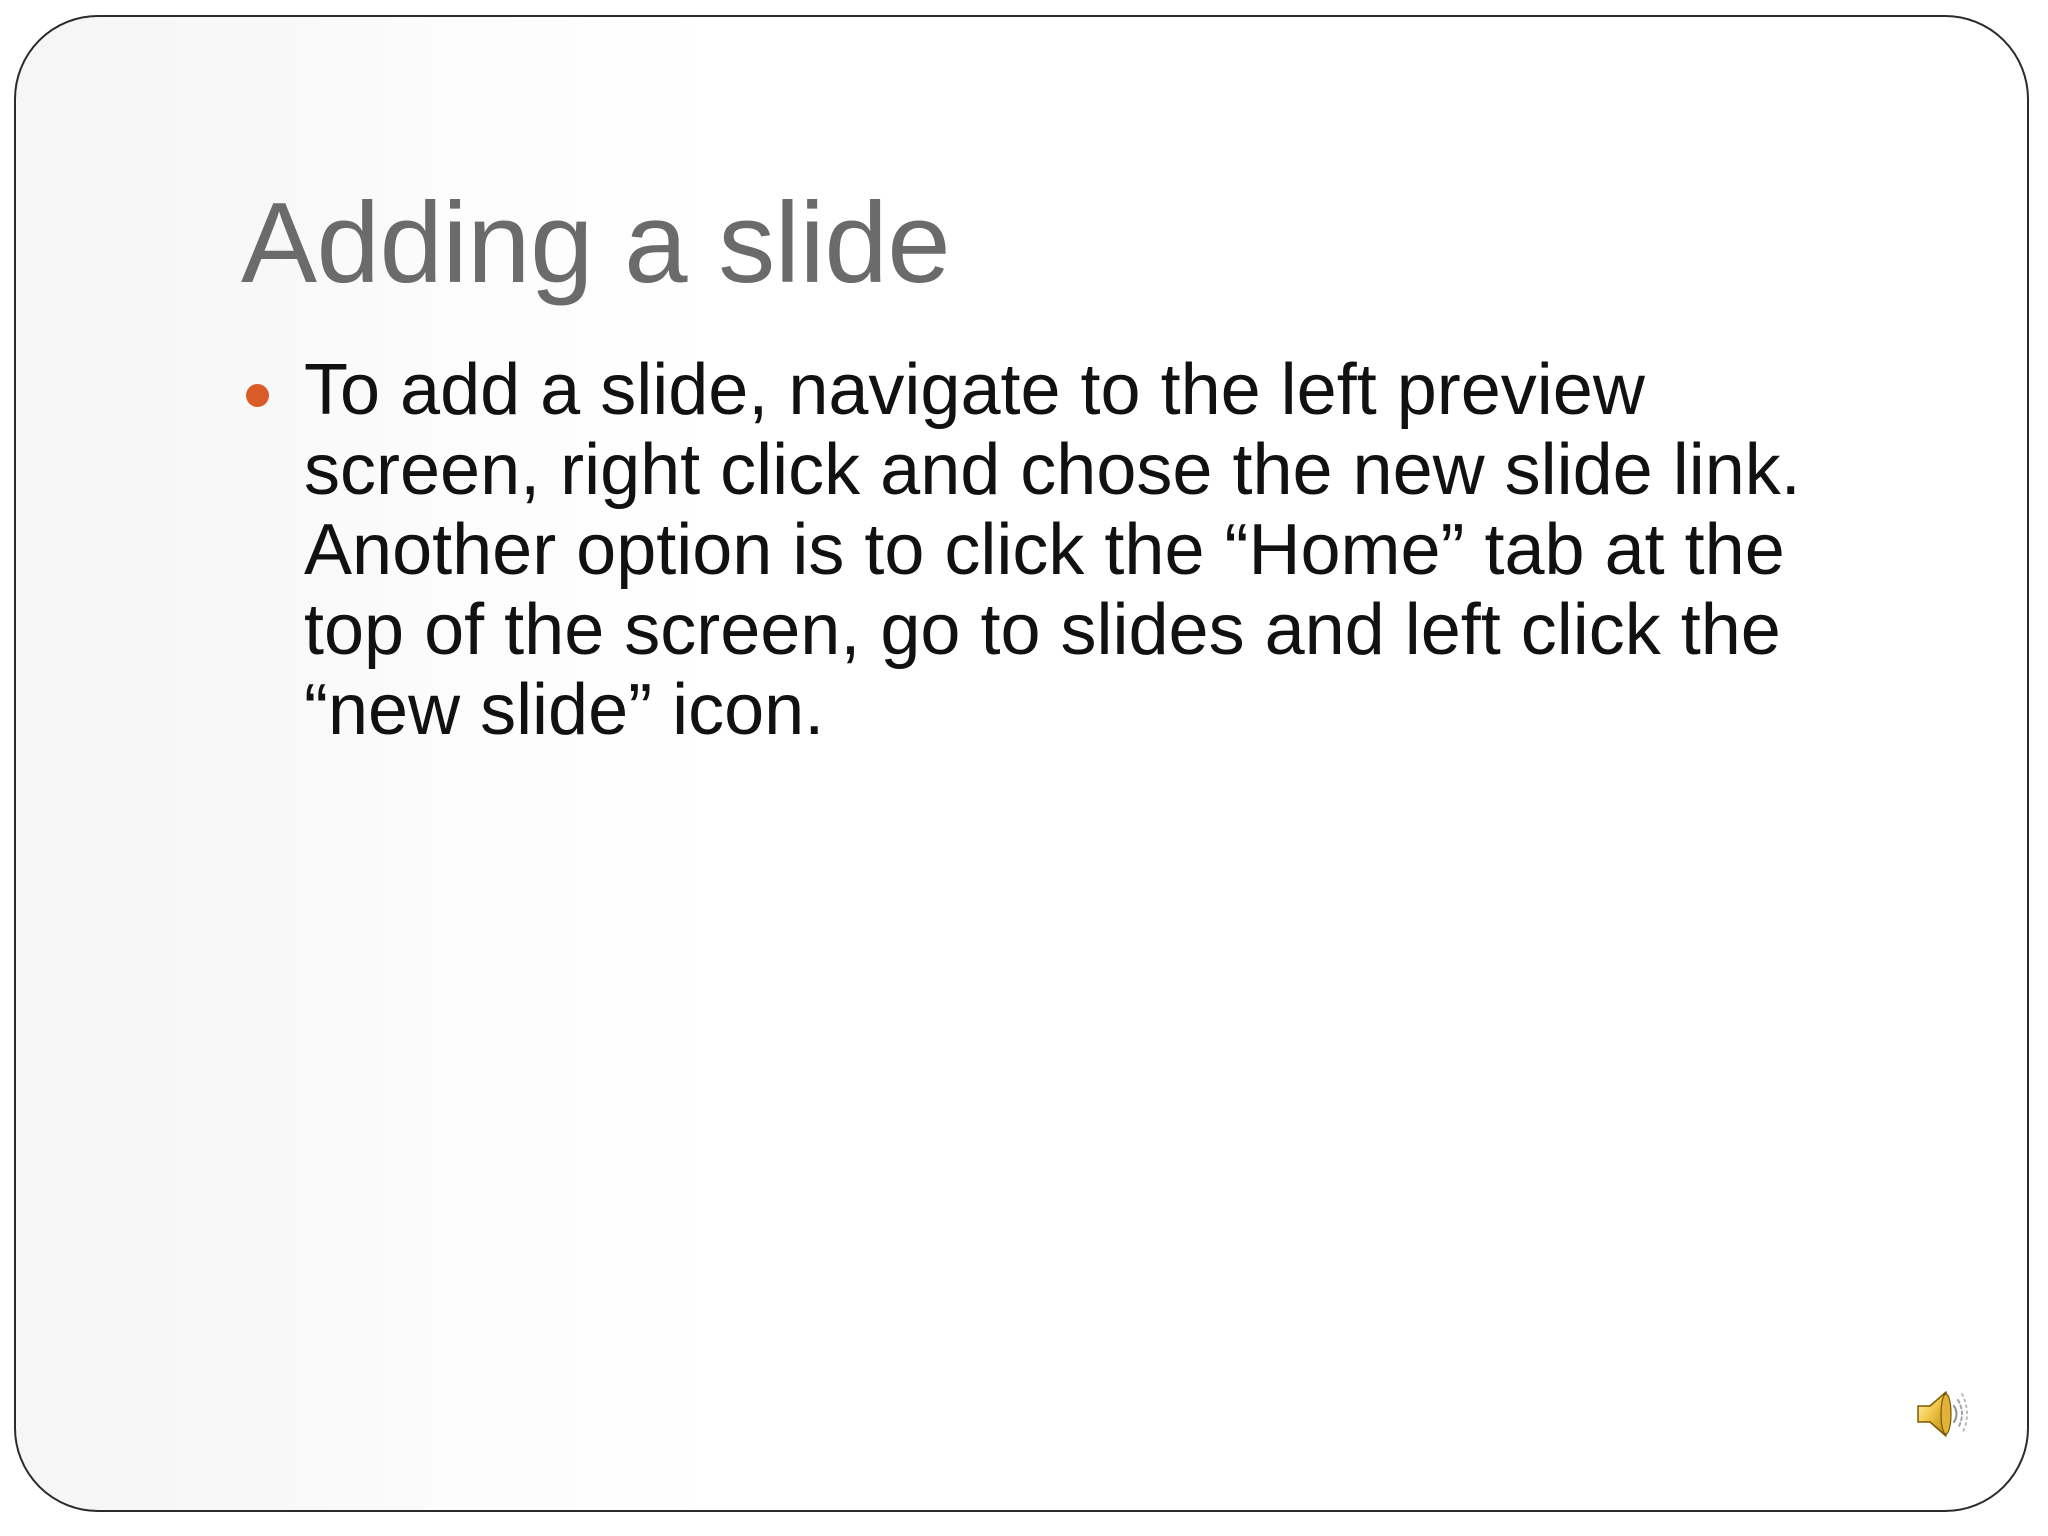 This screenshot has height=1536, width=2048. I want to click on slide-title: Adding a slide, so click(596, 243).